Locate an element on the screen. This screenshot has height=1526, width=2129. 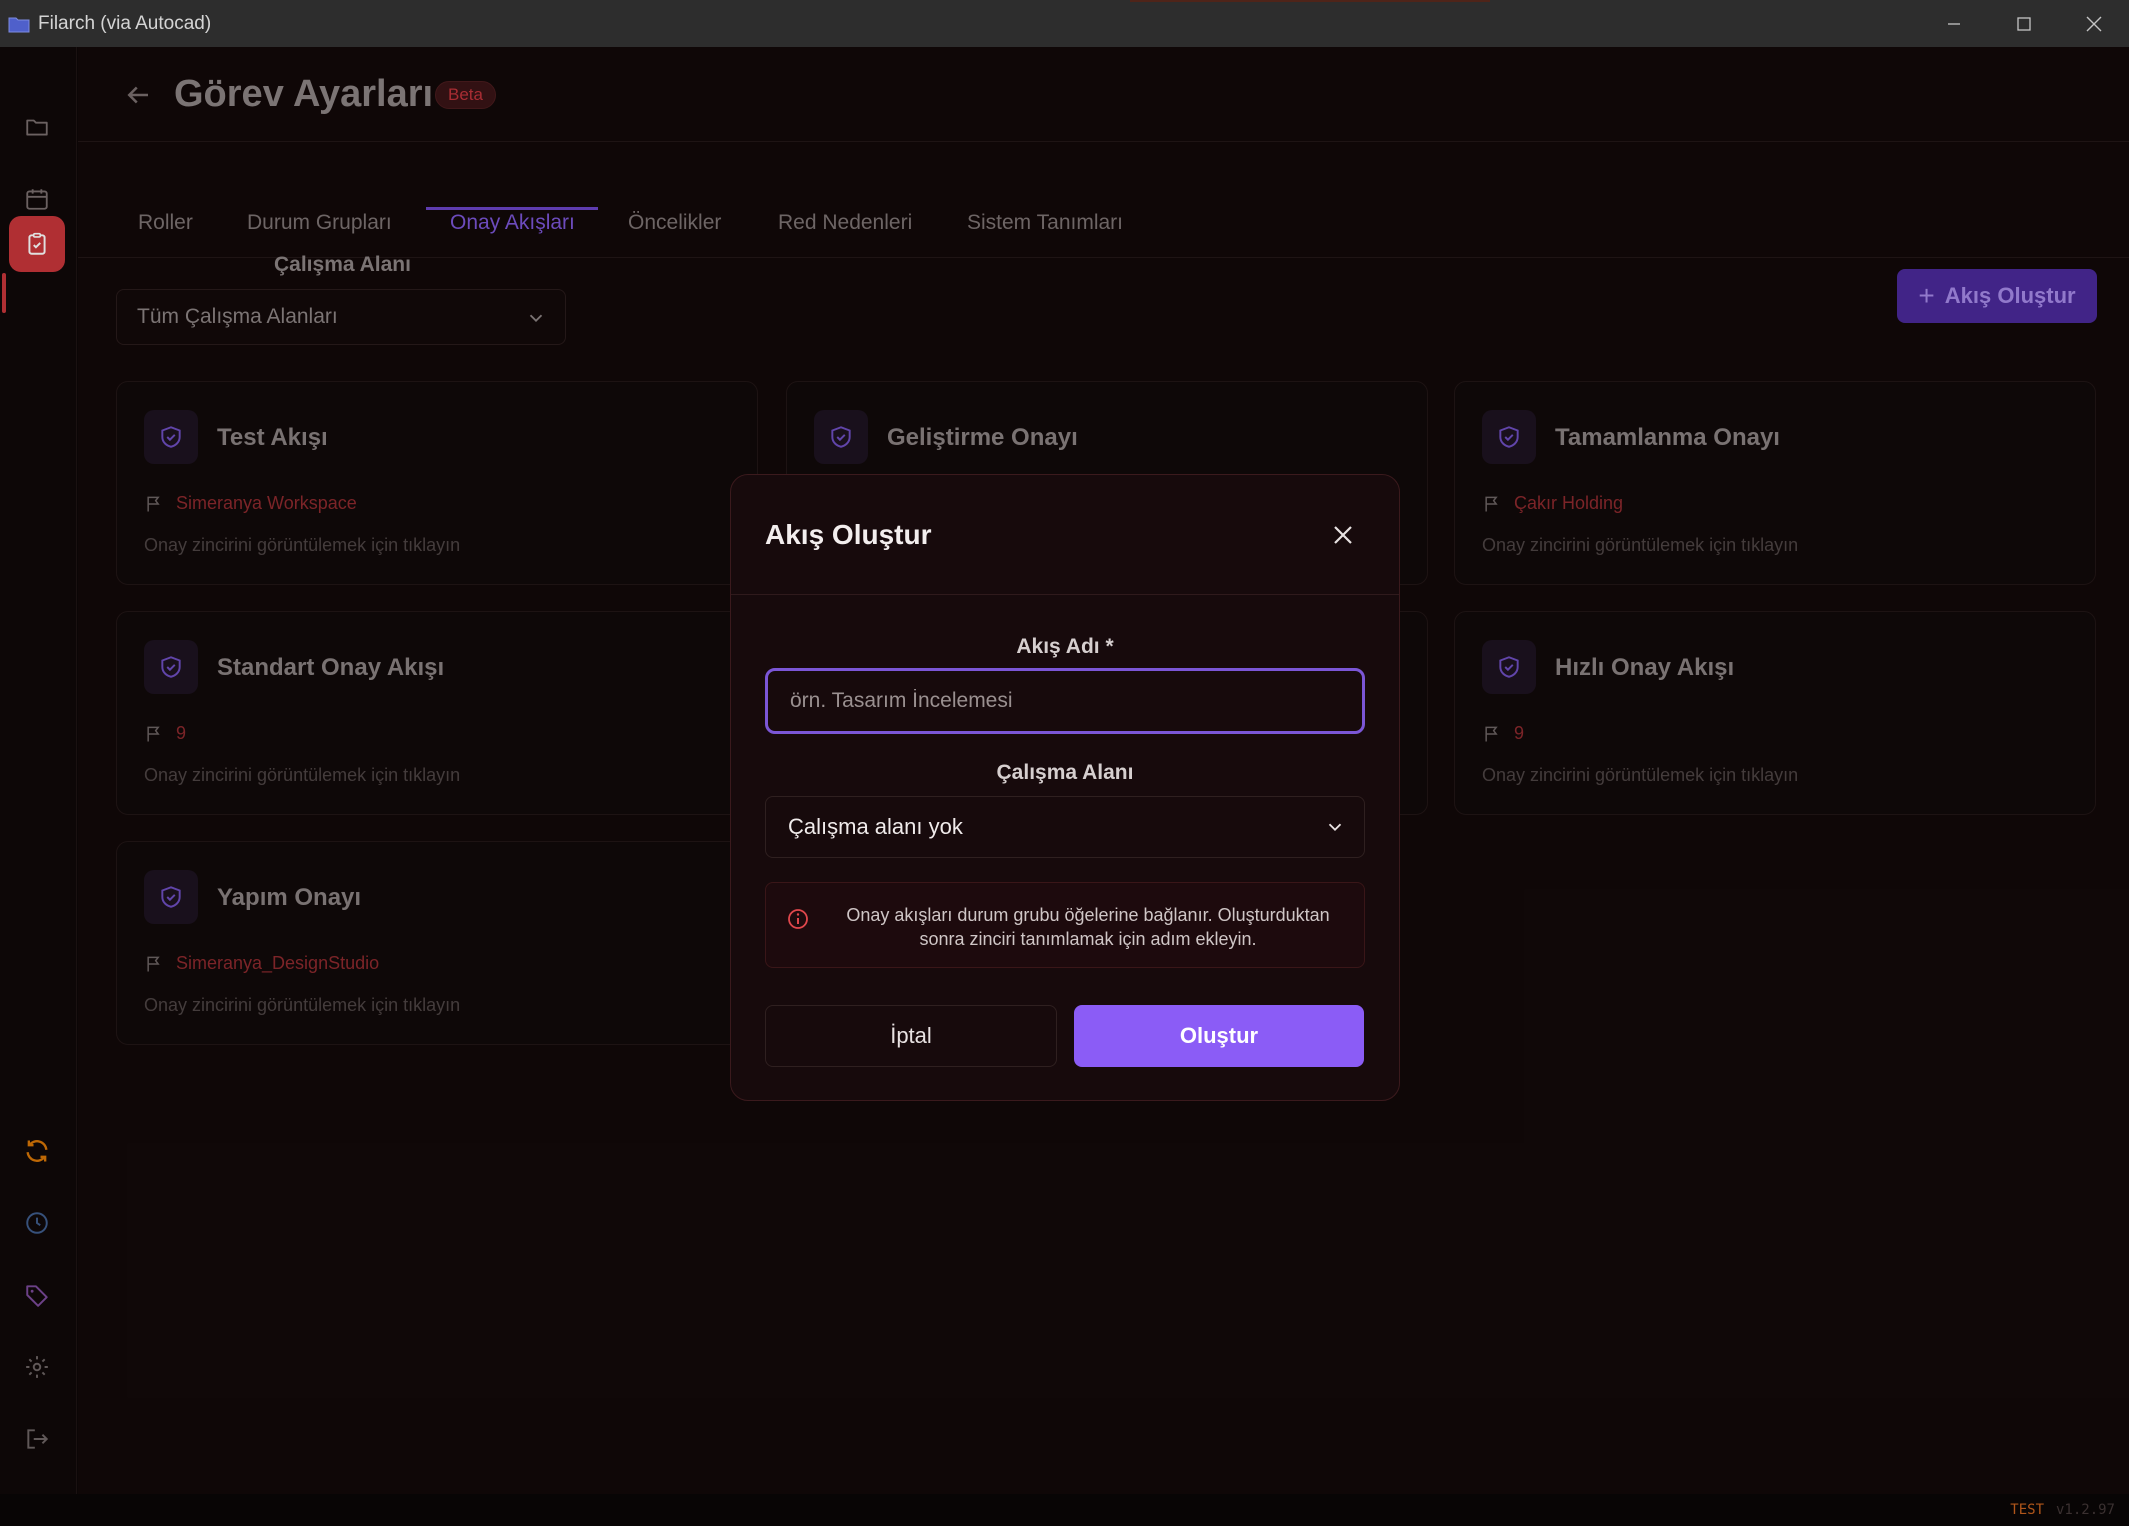
cancel-button: İptal is located at coordinates (911, 1036).